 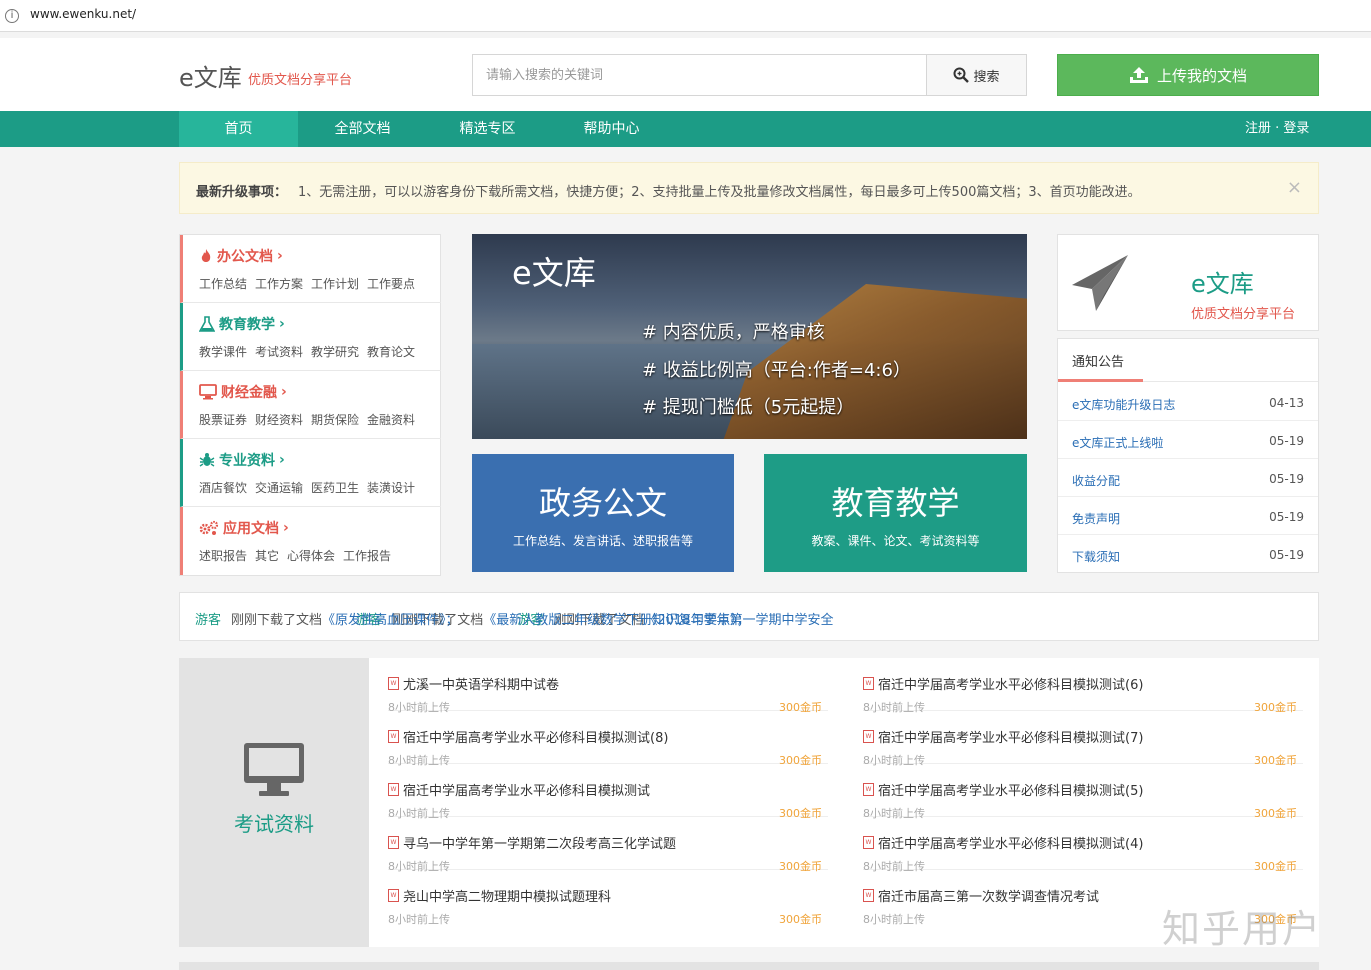 What do you see at coordinates (335, 488) in the screenshot?
I see `sub-link: 医药卫生` at bounding box center [335, 488].